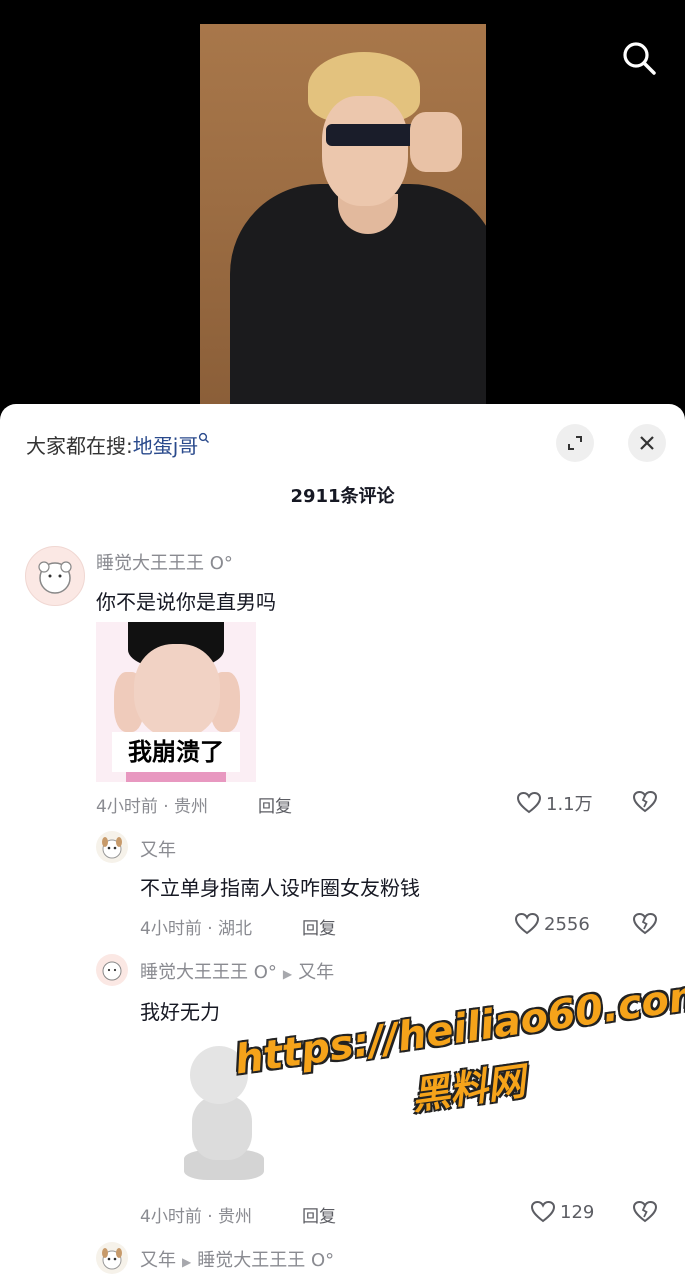  What do you see at coordinates (180, 1012) in the screenshot?
I see `reply-text: 我好无力` at bounding box center [180, 1012].